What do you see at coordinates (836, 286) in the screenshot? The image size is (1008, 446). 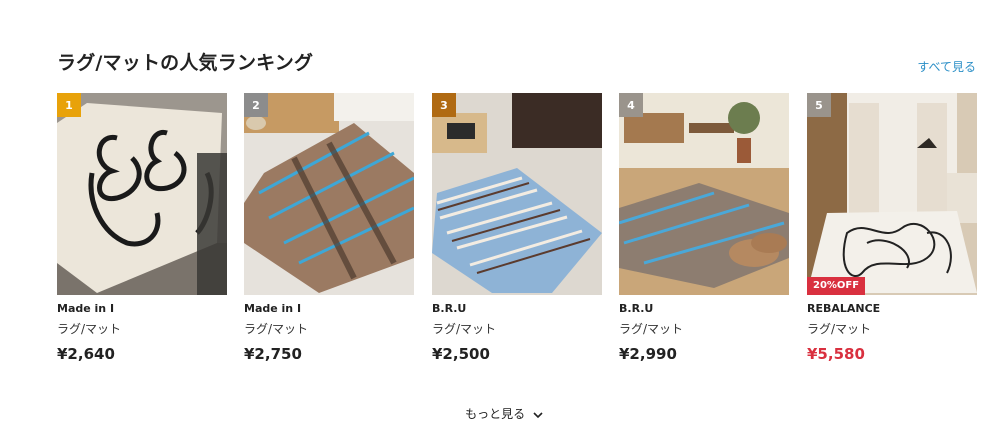 I see `discount-badge: 20%OFF` at bounding box center [836, 286].